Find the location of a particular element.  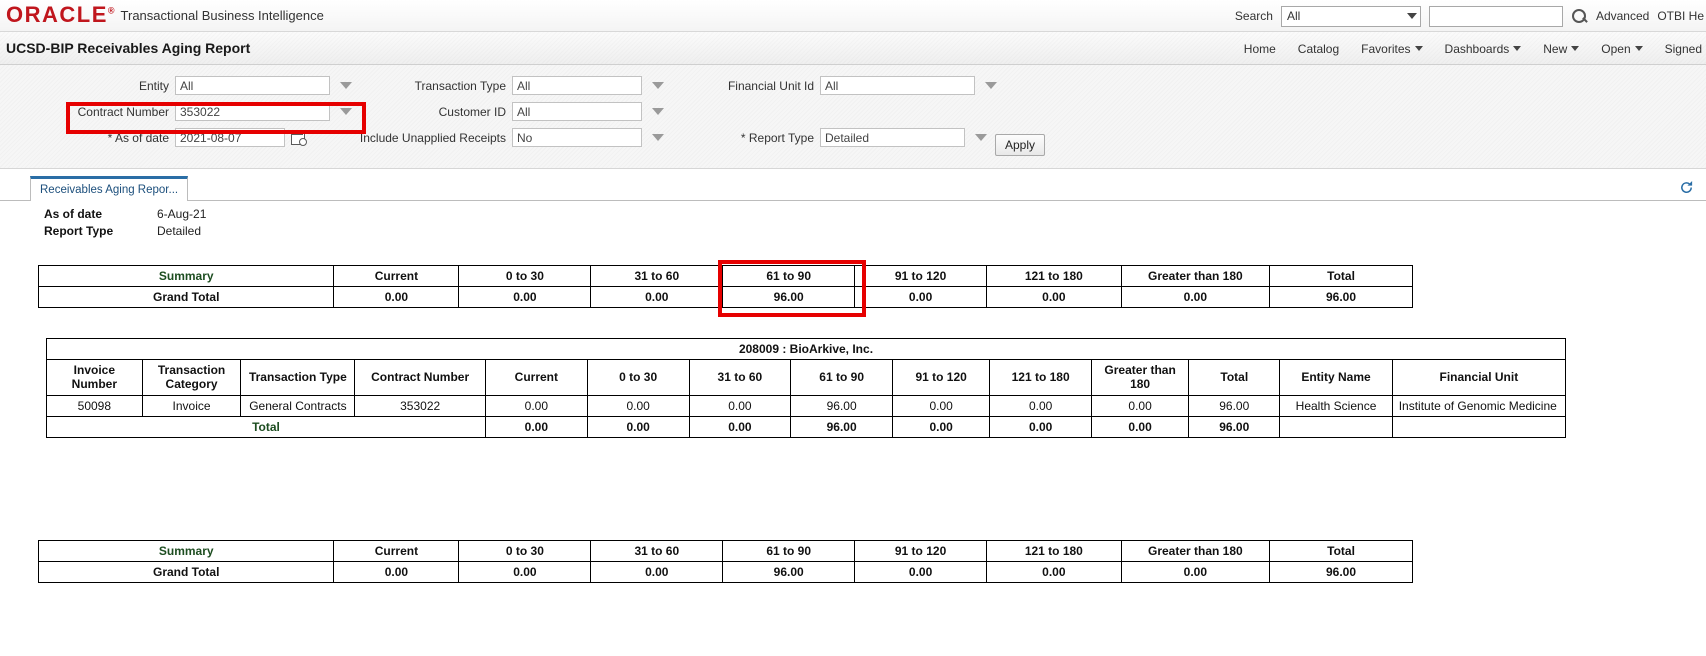

detail-group-title-row: 208009 : BioArkive, Inc. is located at coordinates (806, 349).